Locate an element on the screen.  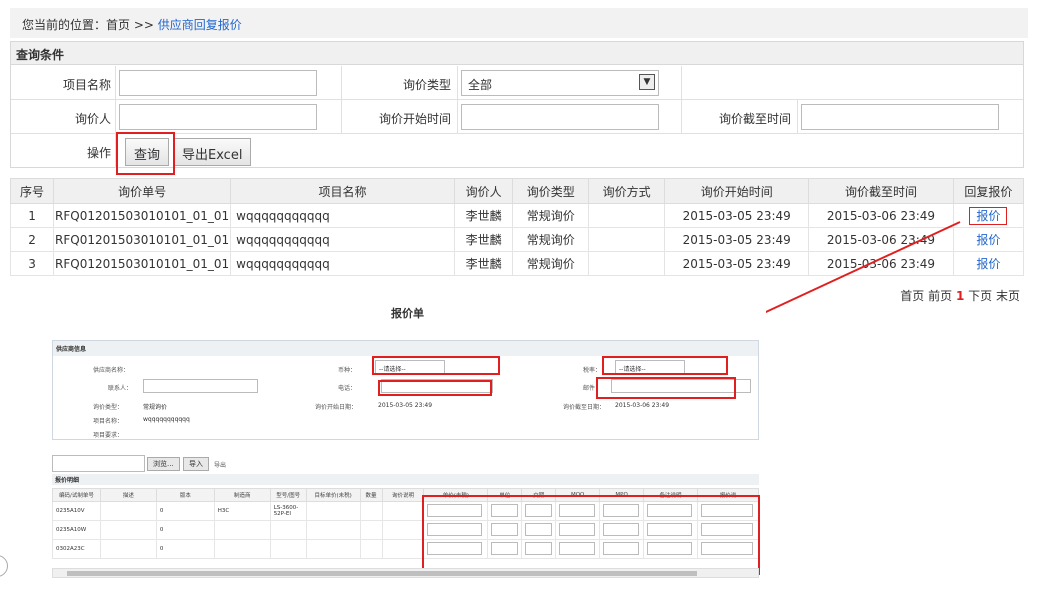
import-button: 导入 is located at coordinates (196, 464).